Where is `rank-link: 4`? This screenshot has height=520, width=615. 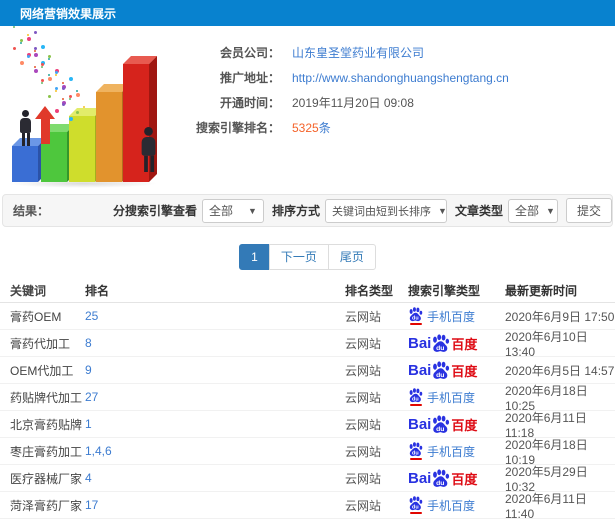
rank-link: 4 is located at coordinates (88, 478).